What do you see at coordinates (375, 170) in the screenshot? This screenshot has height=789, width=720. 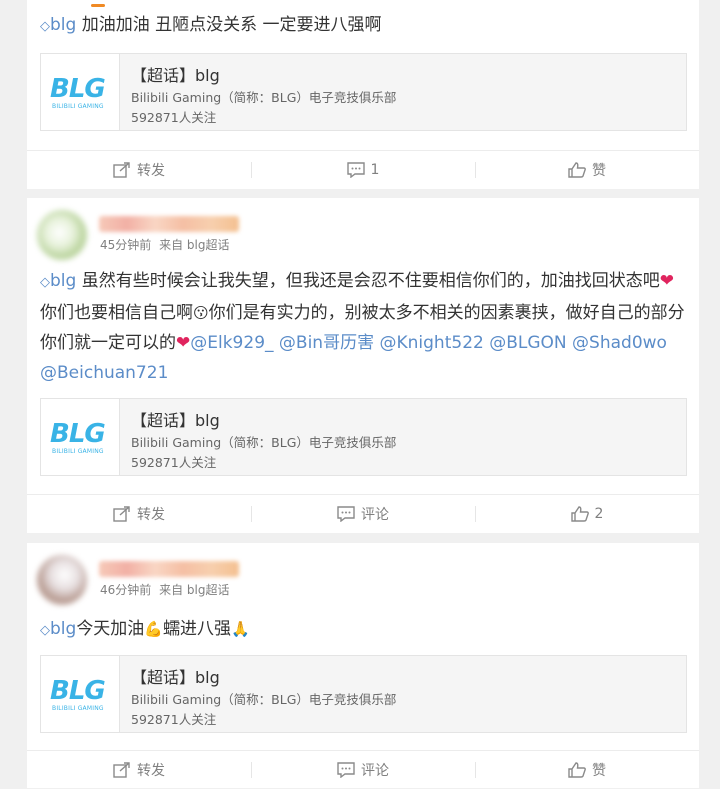 I see `comment-count: 1` at bounding box center [375, 170].